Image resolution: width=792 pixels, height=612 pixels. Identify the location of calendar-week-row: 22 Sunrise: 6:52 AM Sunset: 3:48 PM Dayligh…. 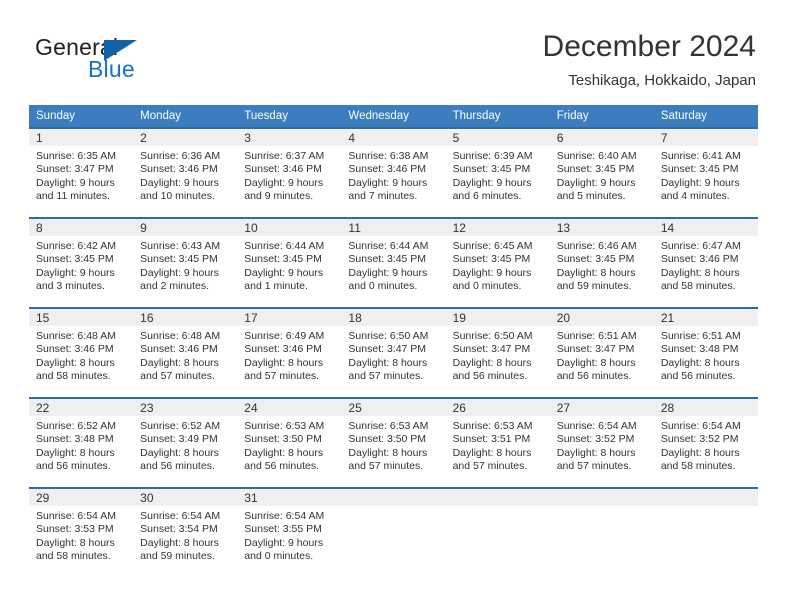
(393, 442).